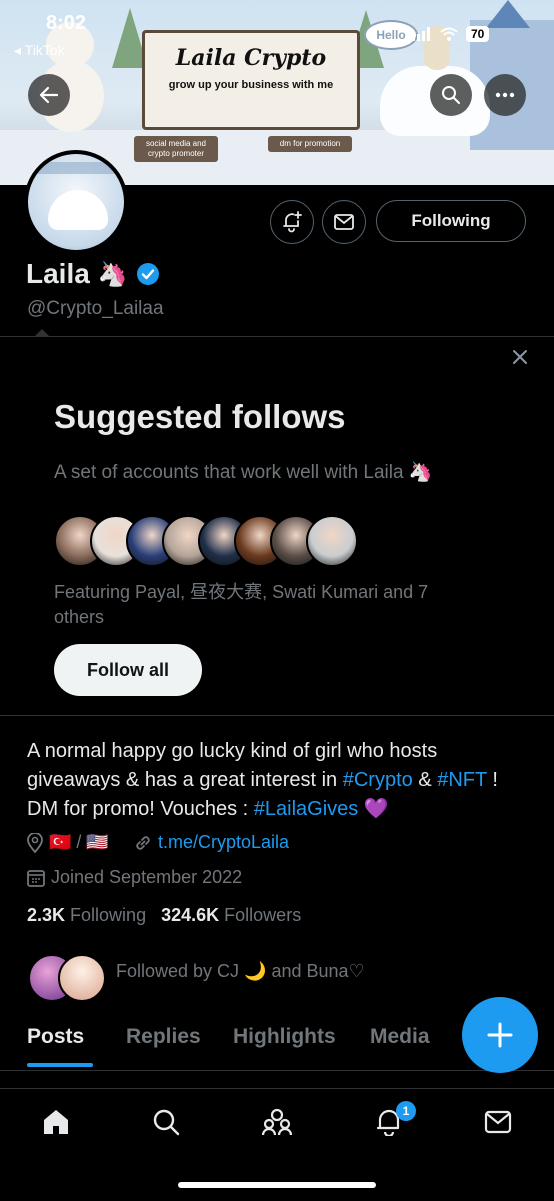  What do you see at coordinates (60, 1065) in the screenshot?
I see `active-tab-indicator` at bounding box center [60, 1065].